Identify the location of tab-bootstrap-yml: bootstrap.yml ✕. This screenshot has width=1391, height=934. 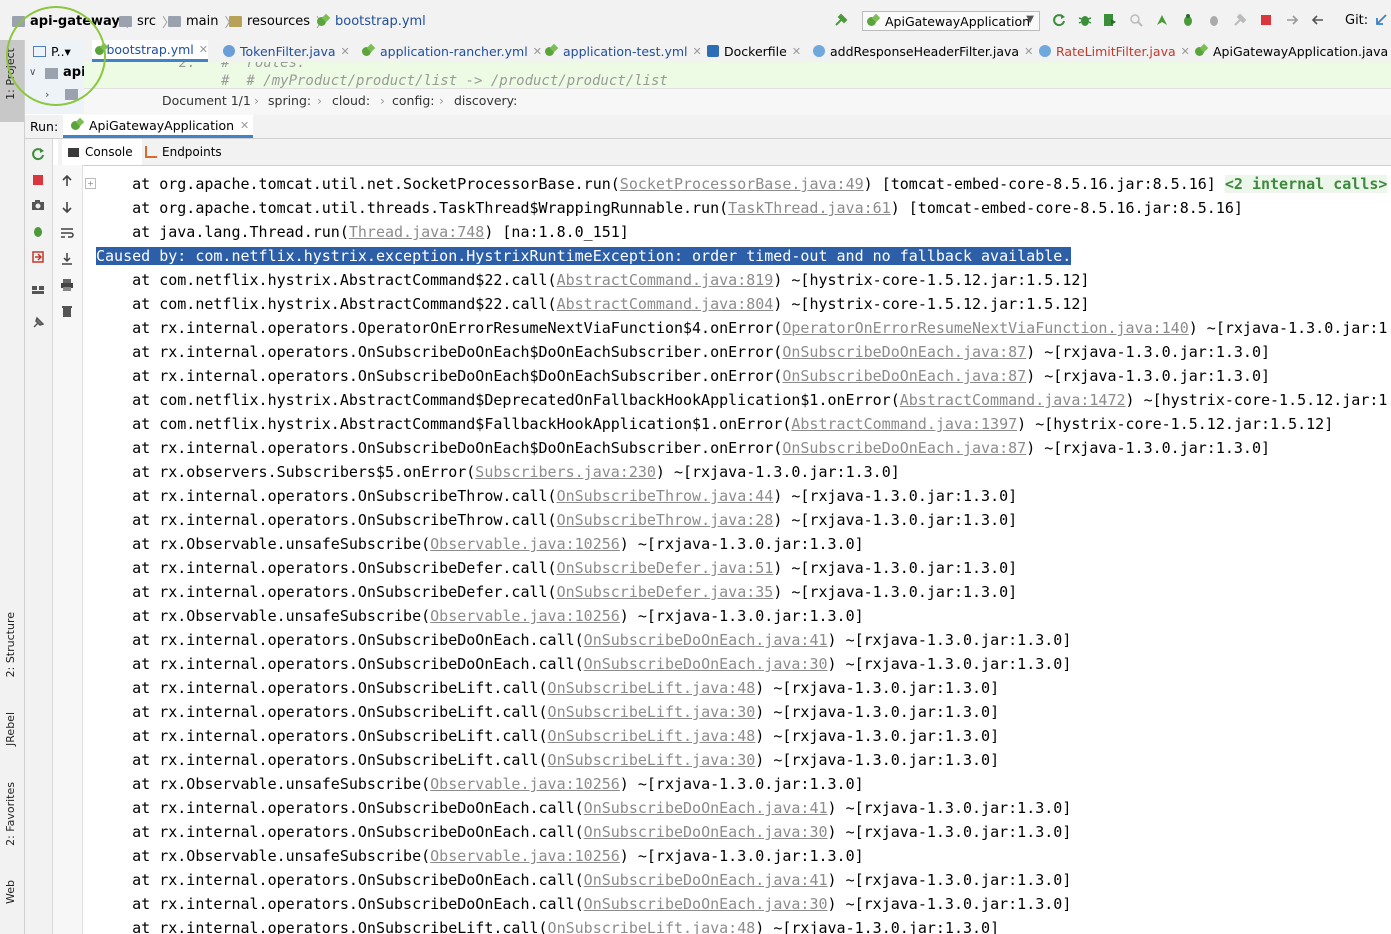
(150, 51).